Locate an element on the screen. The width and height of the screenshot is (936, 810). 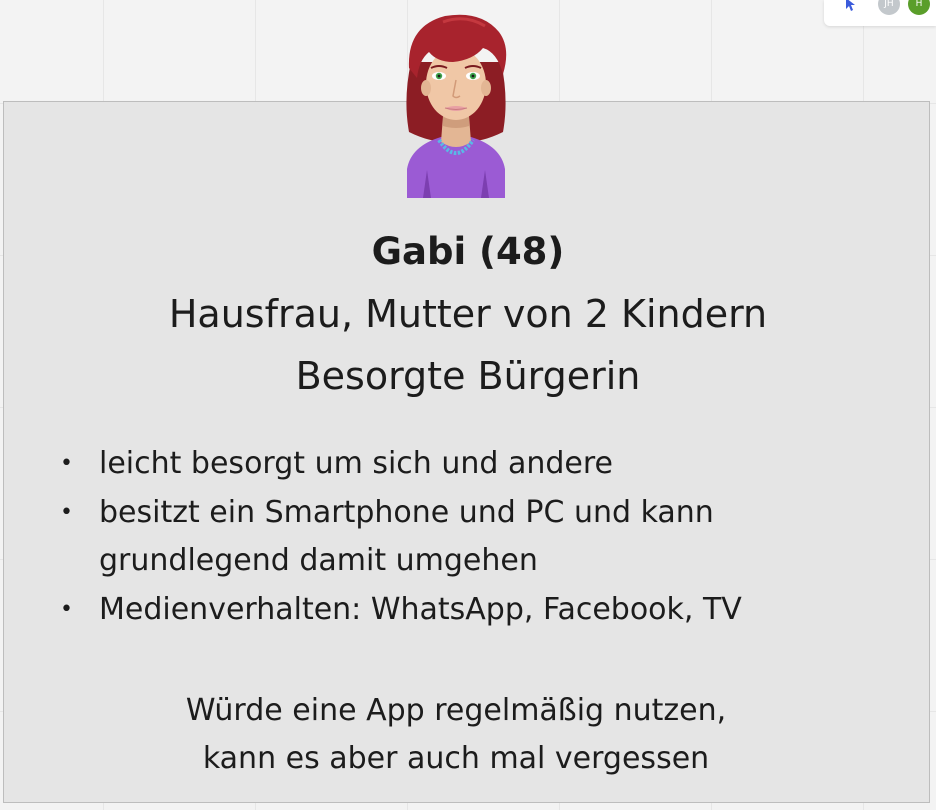
persona-summary-line-2: kann es aber auch mal vergessen is located at coordinates (456, 758).